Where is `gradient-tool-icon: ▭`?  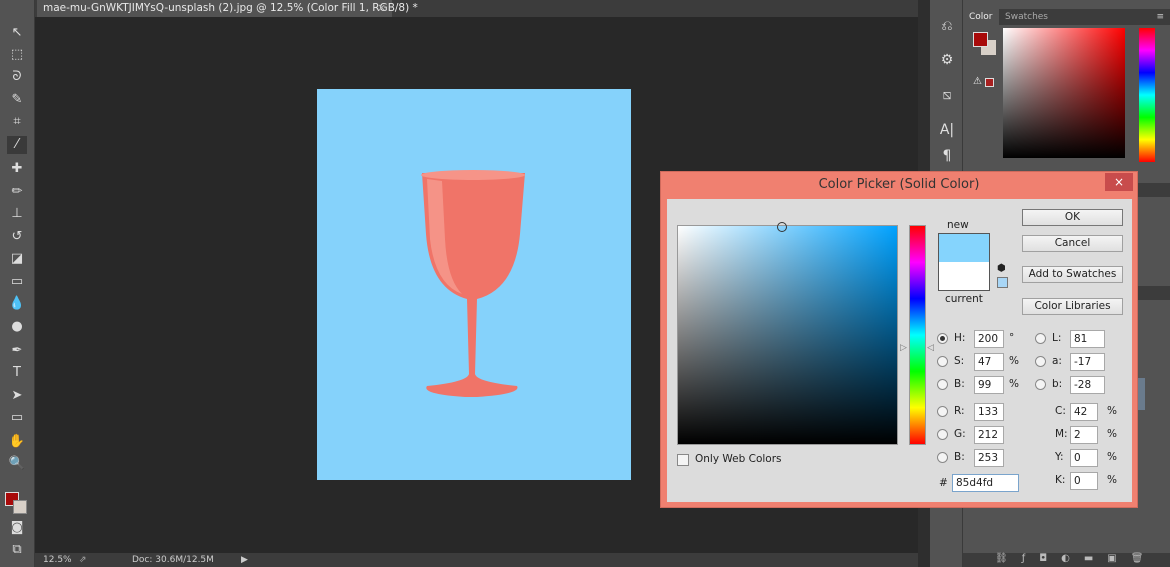
gradient-tool-icon: ▭ is located at coordinates (17, 282).